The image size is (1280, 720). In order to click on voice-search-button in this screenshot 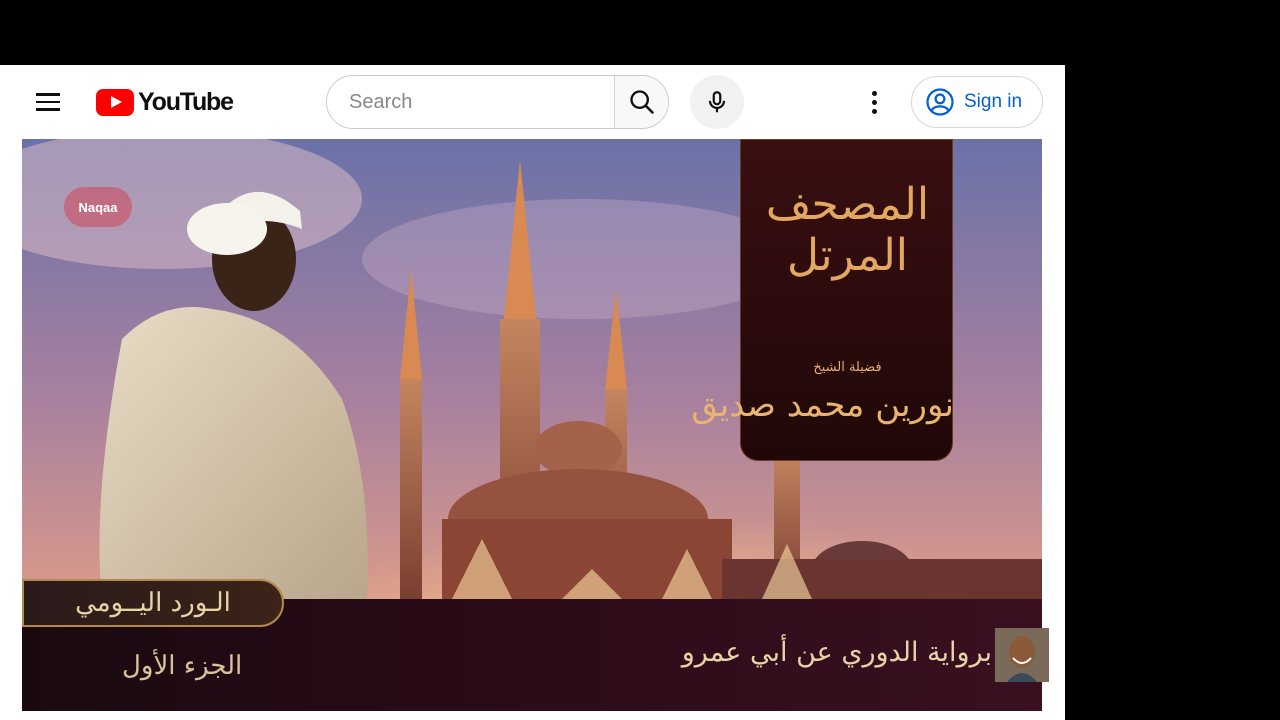, I will do `click(717, 102)`.